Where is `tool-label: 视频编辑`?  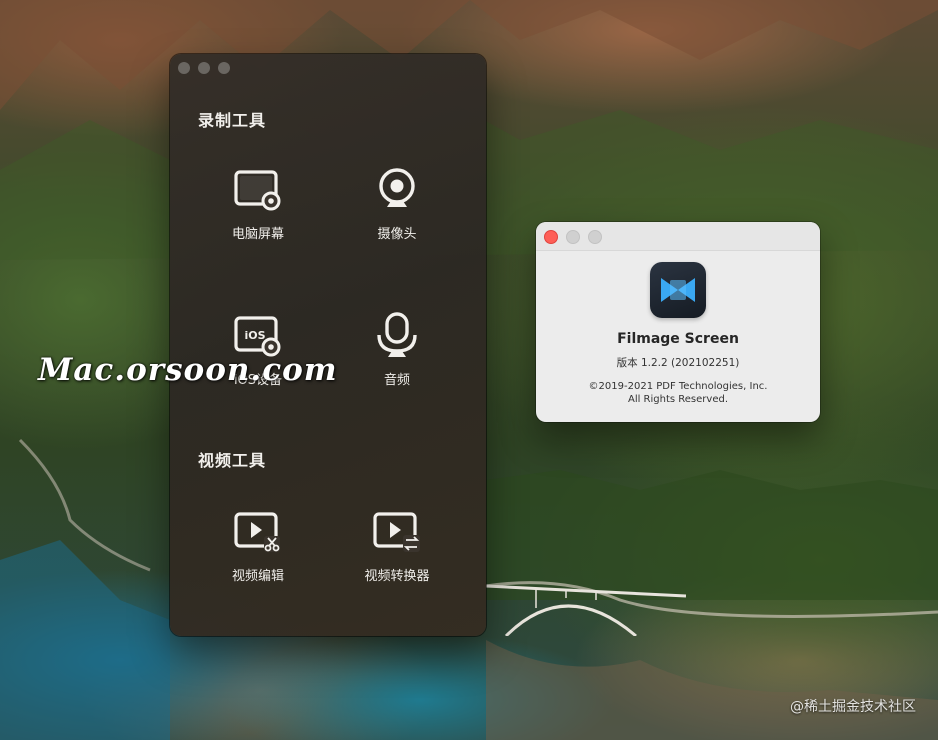 tool-label: 视频编辑 is located at coordinates (257, 576).